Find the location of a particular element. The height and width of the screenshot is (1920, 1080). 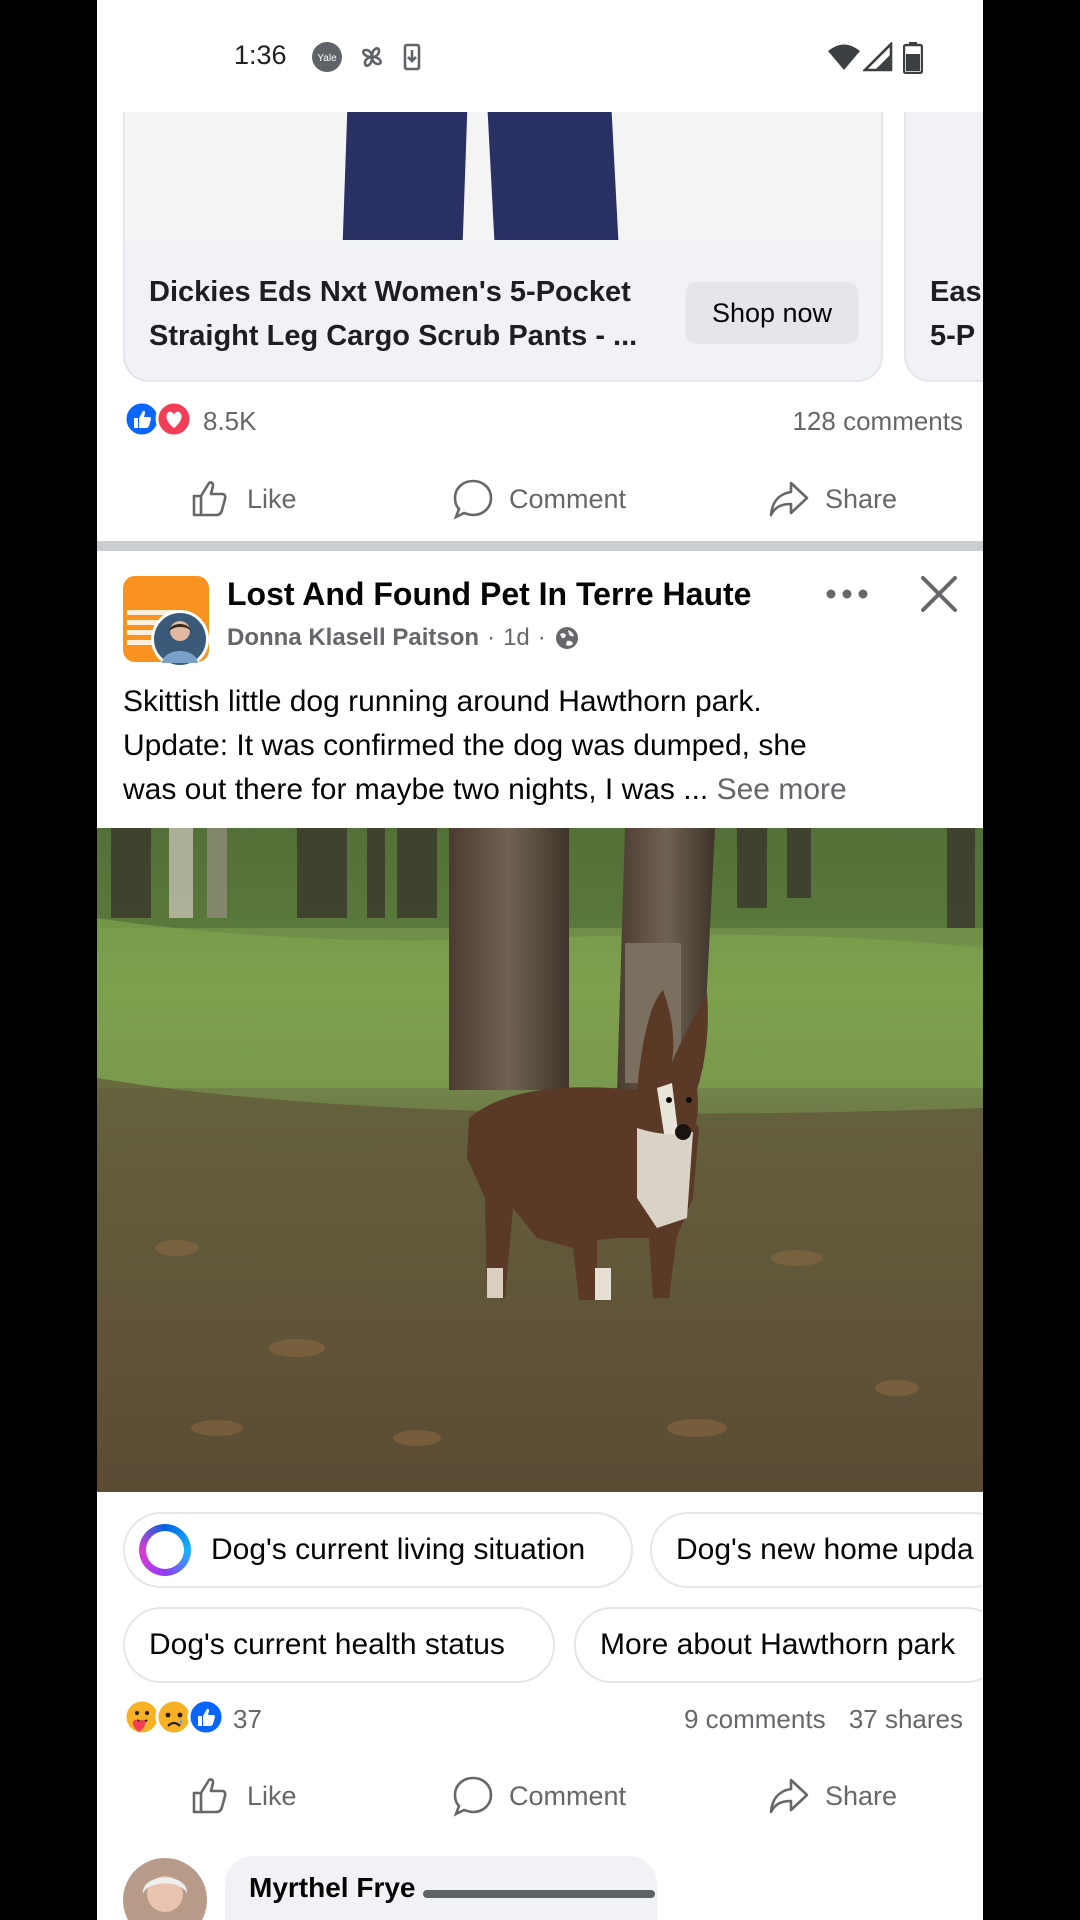

close-icon is located at coordinates (939, 594).